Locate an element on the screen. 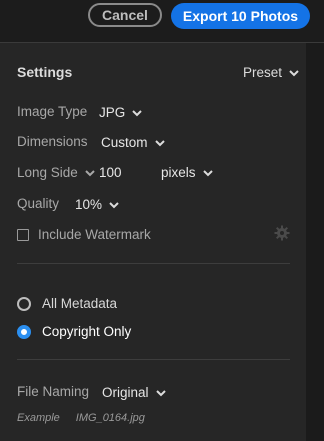 This screenshot has width=324, height=441. file-naming-dropdown: Original is located at coordinates (134, 392).